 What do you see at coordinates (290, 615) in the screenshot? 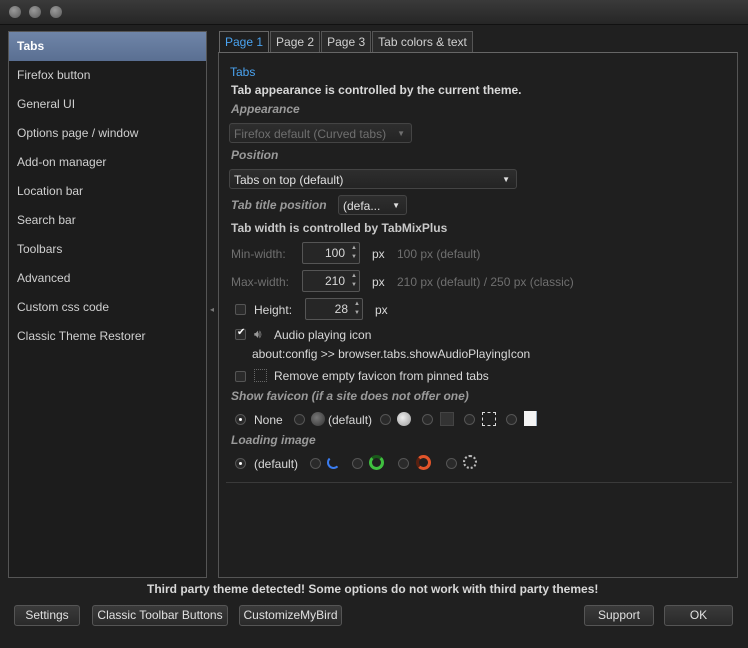
I see `customize-my-bird-button: CustomizeMyBird` at bounding box center [290, 615].